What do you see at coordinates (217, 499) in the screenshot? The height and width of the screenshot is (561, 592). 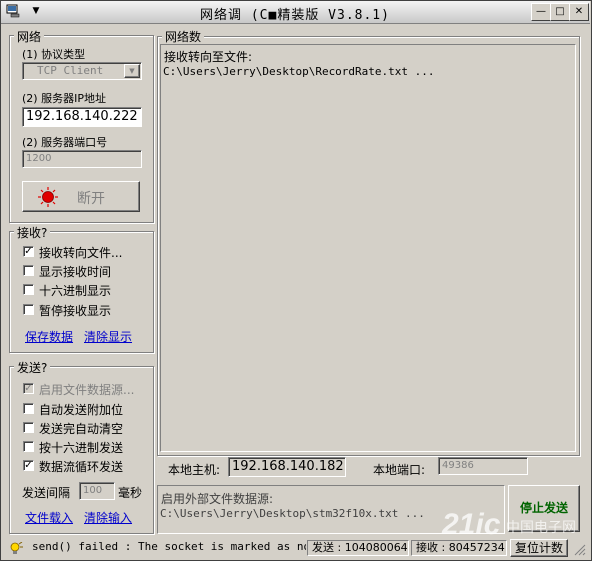 I see `send-line-1: 启用外部文件数据源:` at bounding box center [217, 499].